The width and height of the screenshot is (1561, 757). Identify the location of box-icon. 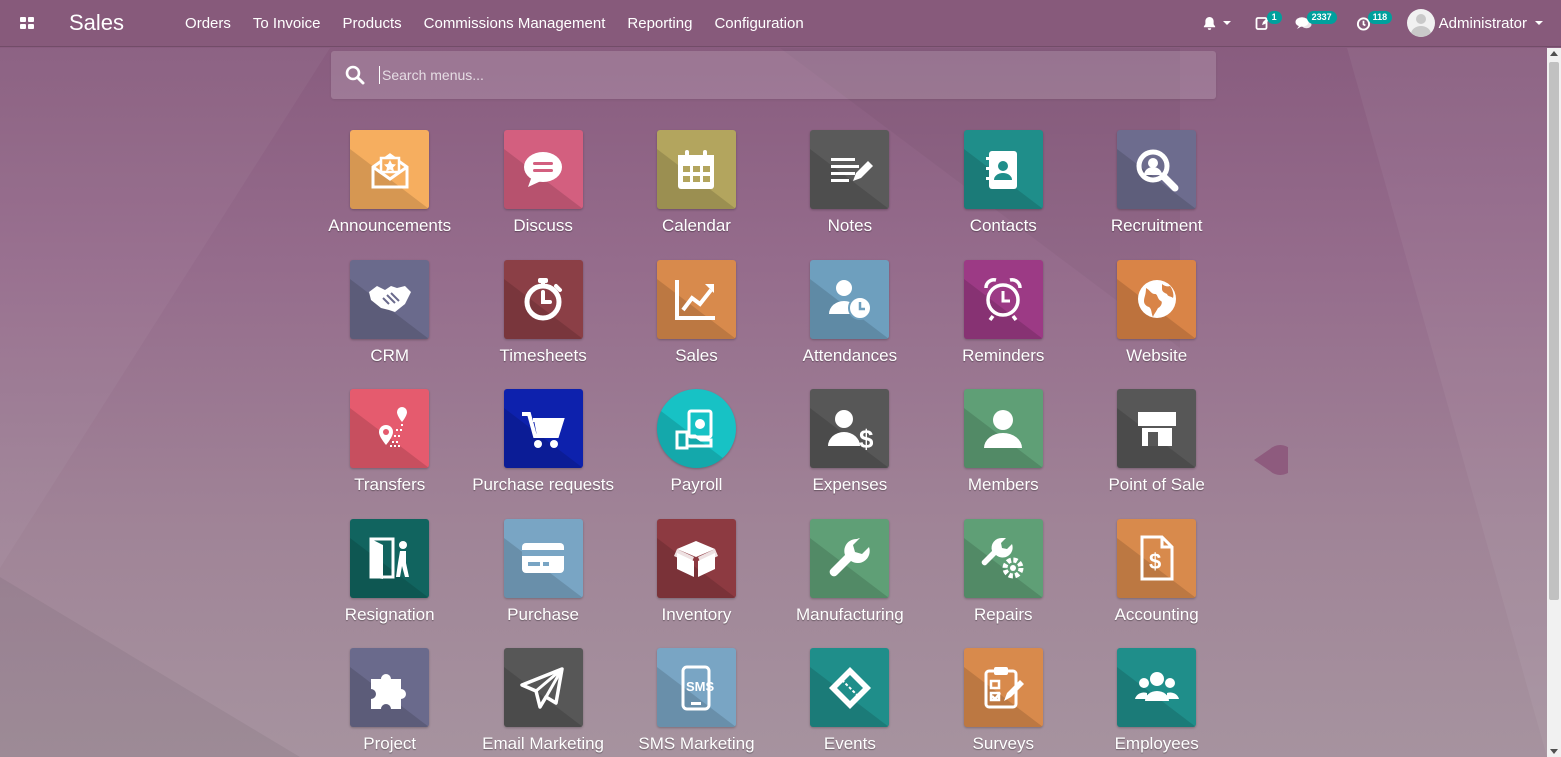
(696, 558).